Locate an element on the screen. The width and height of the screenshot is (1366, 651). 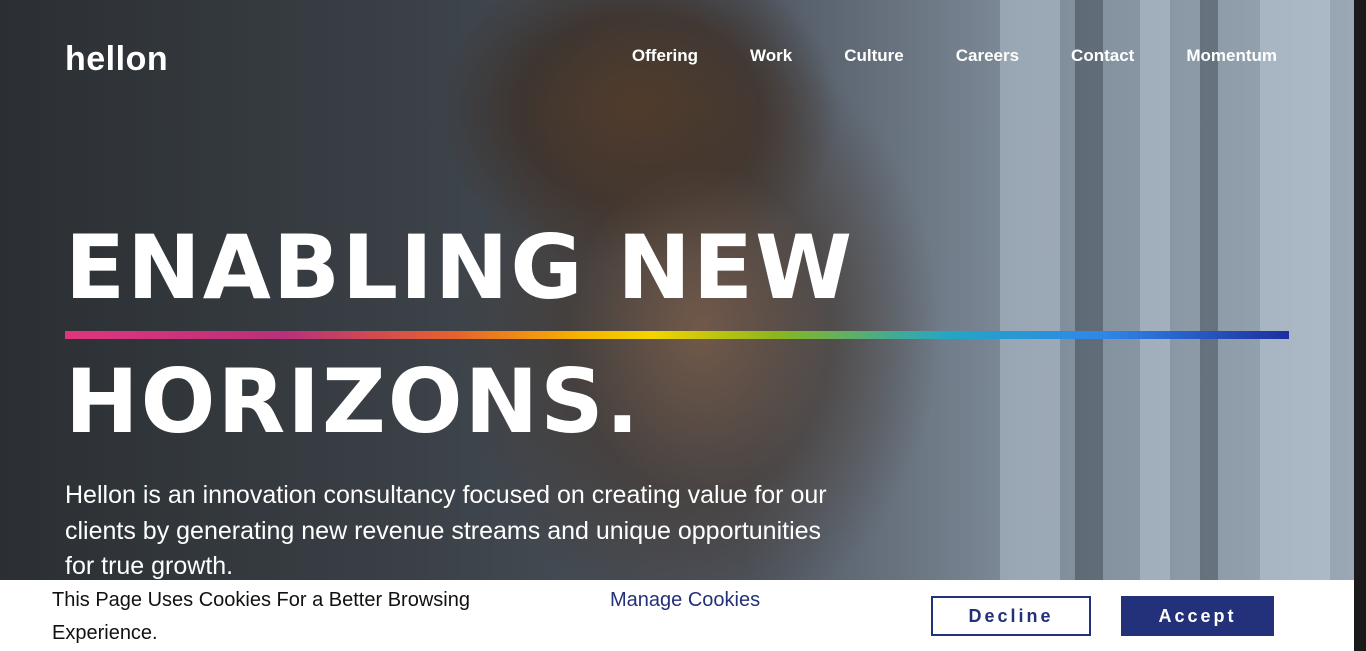
nav-item-offering: Offering is located at coordinates (665, 56).